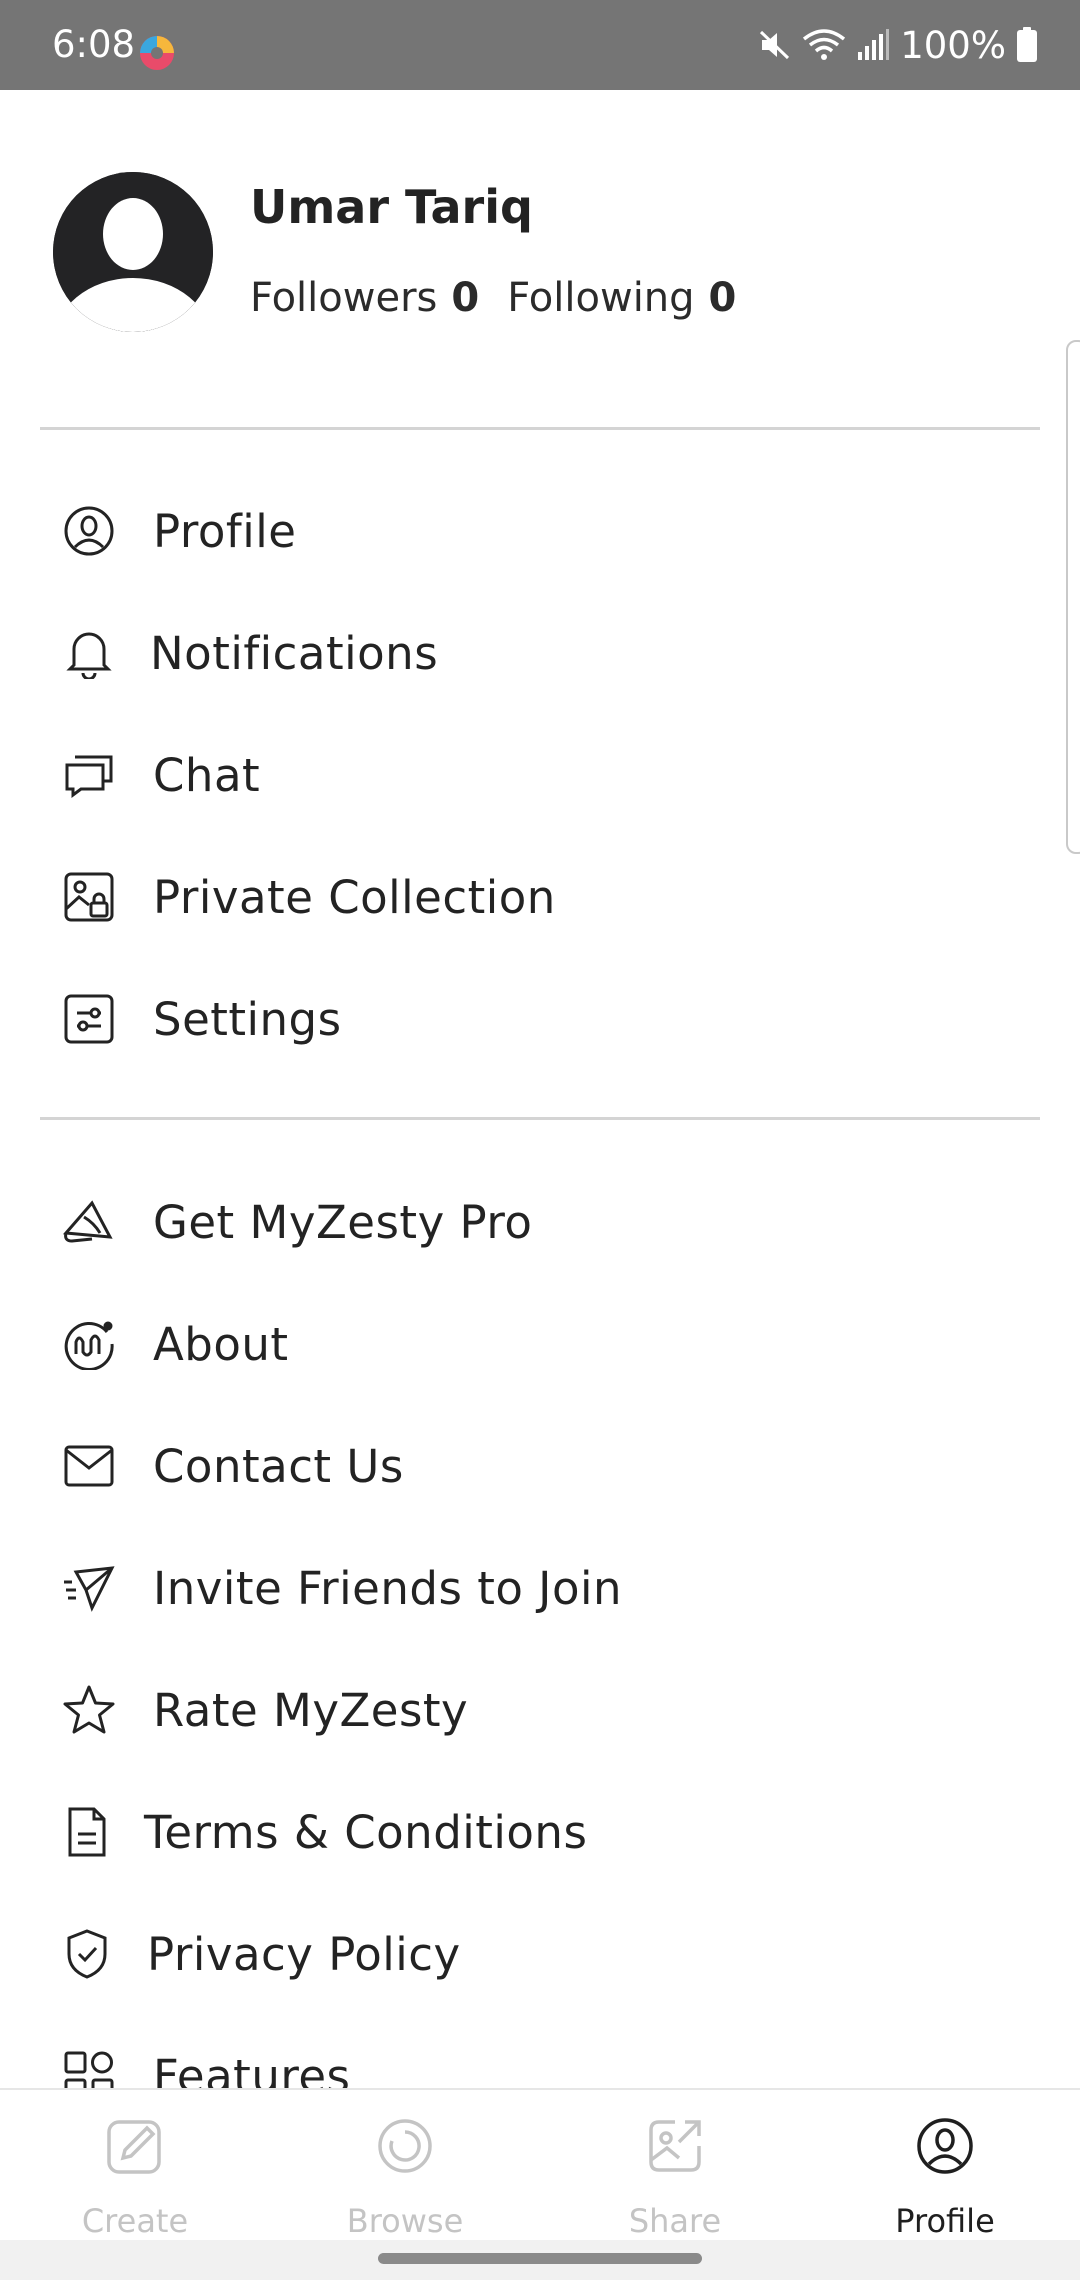 Image resolution: width=1080 pixels, height=2282 pixels. What do you see at coordinates (94, 44) in the screenshot?
I see `status-time: 6:08` at bounding box center [94, 44].